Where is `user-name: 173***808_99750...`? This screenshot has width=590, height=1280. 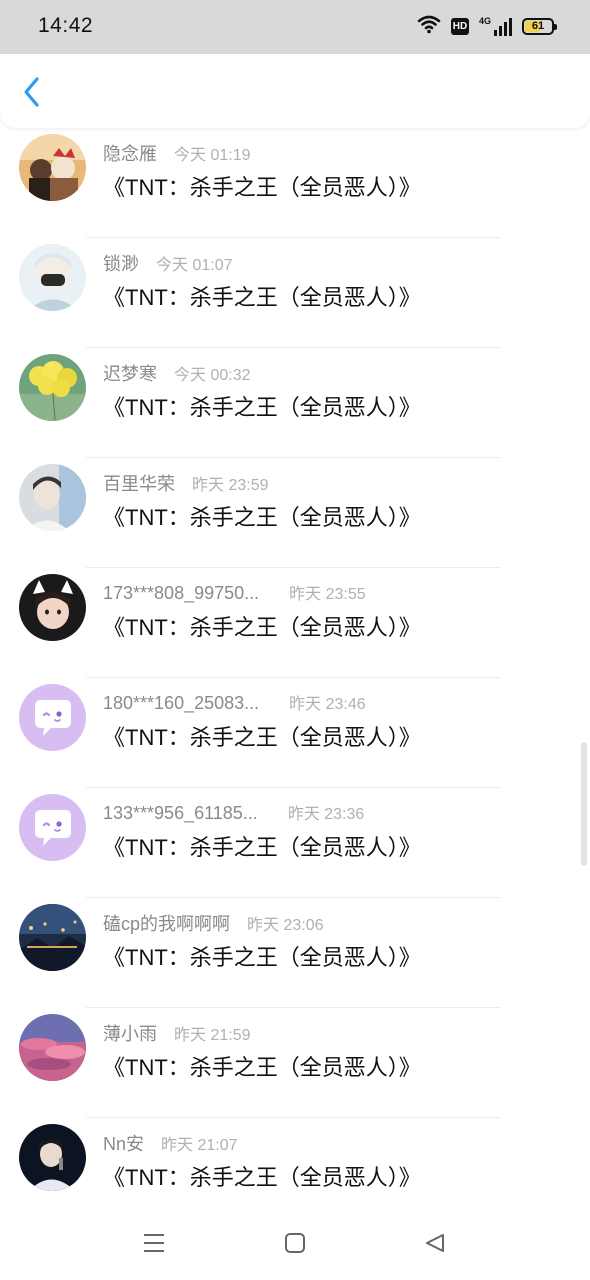
user-name: 173***808_99750... is located at coordinates (181, 593).